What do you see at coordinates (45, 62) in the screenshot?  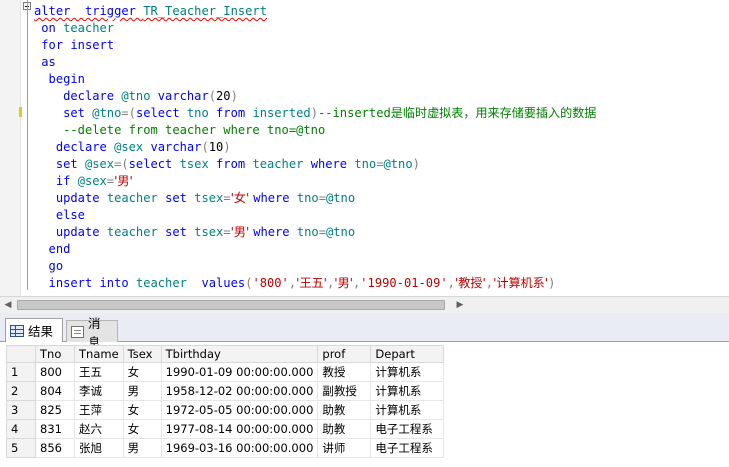 I see `code-token: as` at bounding box center [45, 62].